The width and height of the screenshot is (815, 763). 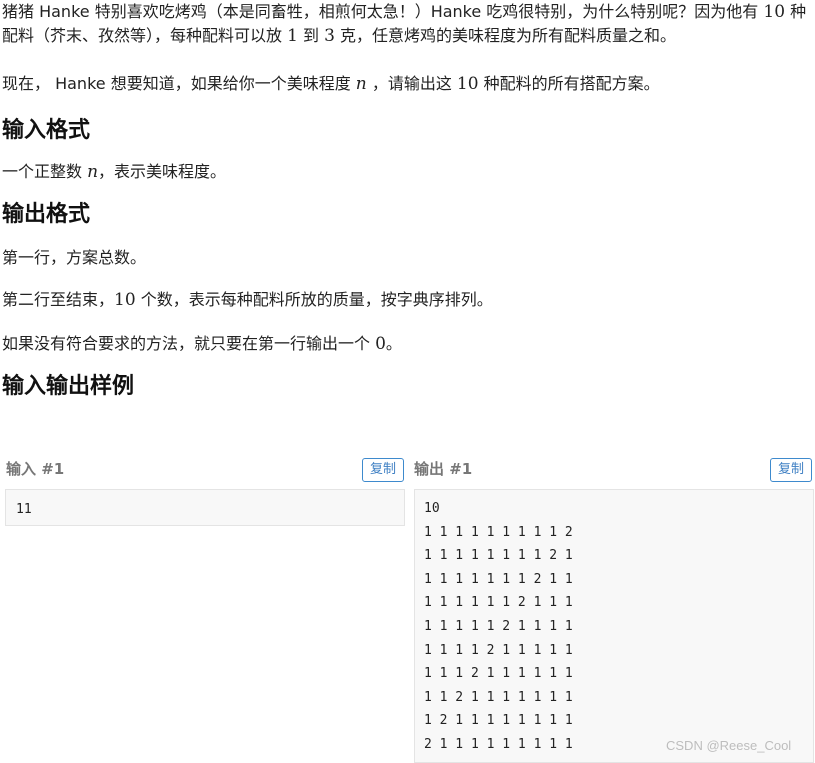 I want to click on output-format-text-part: 。, so click(x=393, y=343).